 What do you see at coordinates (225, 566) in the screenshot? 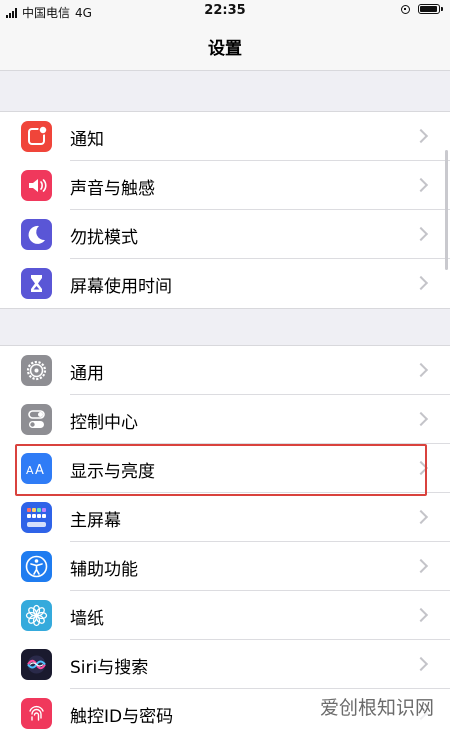
I see `settings-row-accessibility: 辅助功能` at bounding box center [225, 566].